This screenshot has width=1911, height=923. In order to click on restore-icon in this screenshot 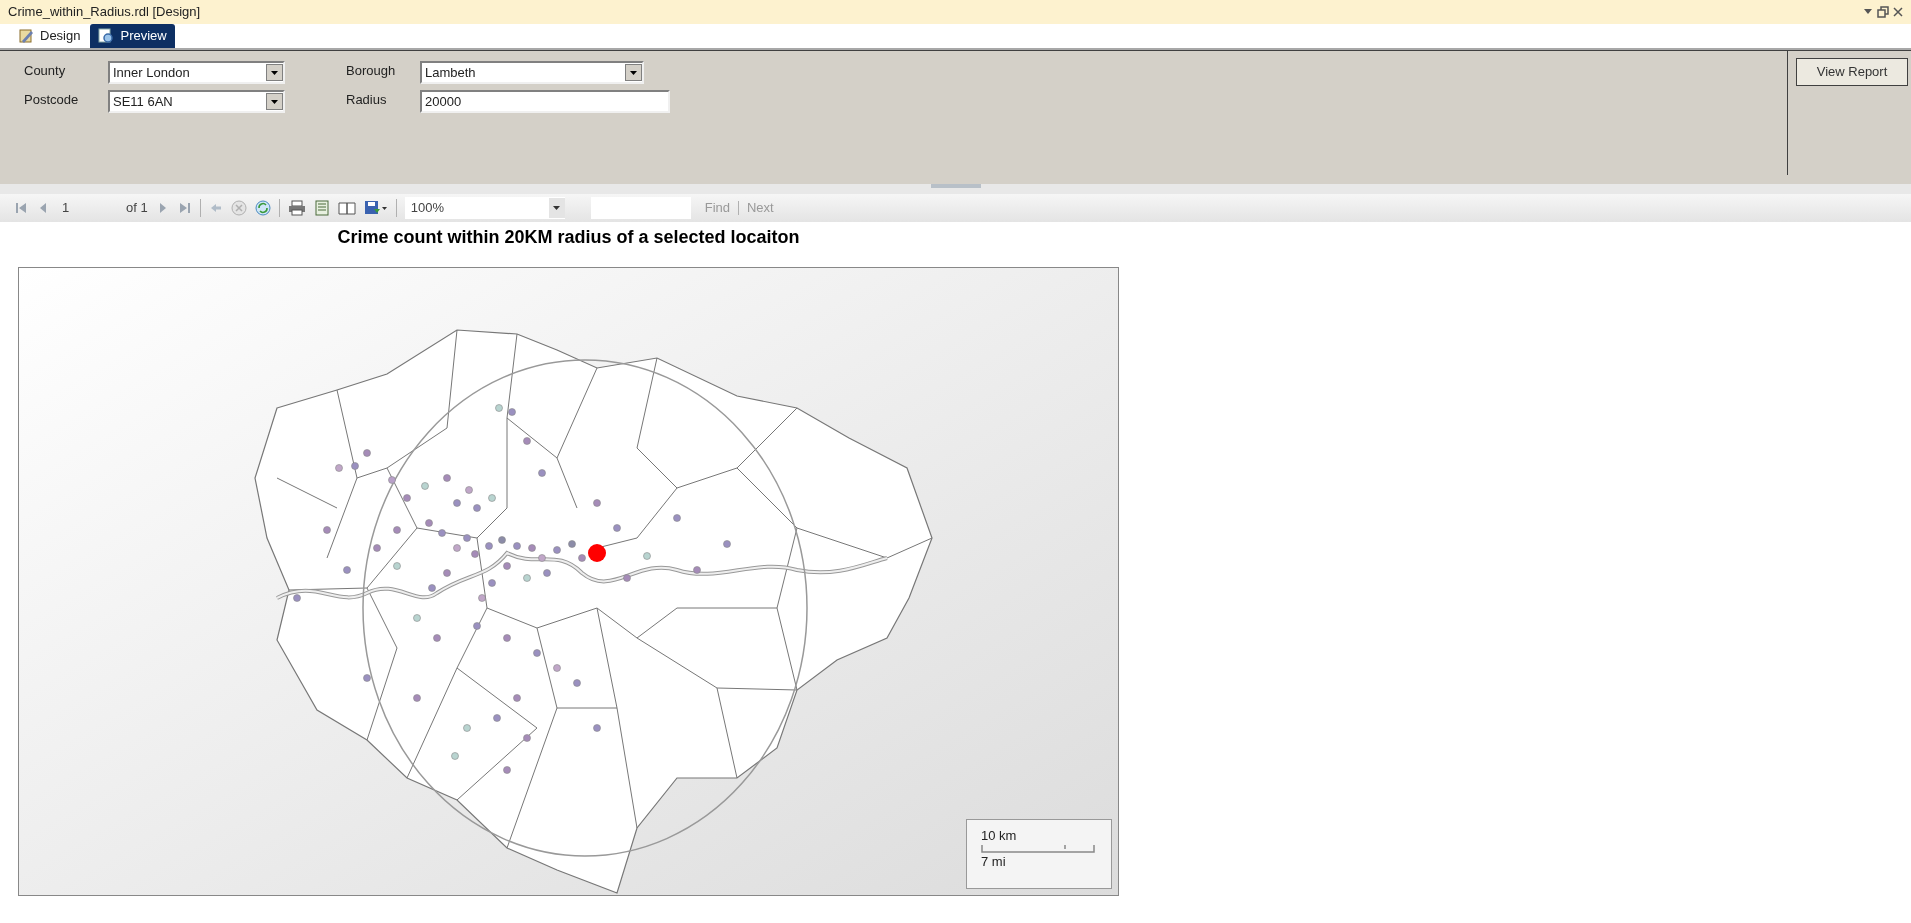, I will do `click(1883, 12)`.